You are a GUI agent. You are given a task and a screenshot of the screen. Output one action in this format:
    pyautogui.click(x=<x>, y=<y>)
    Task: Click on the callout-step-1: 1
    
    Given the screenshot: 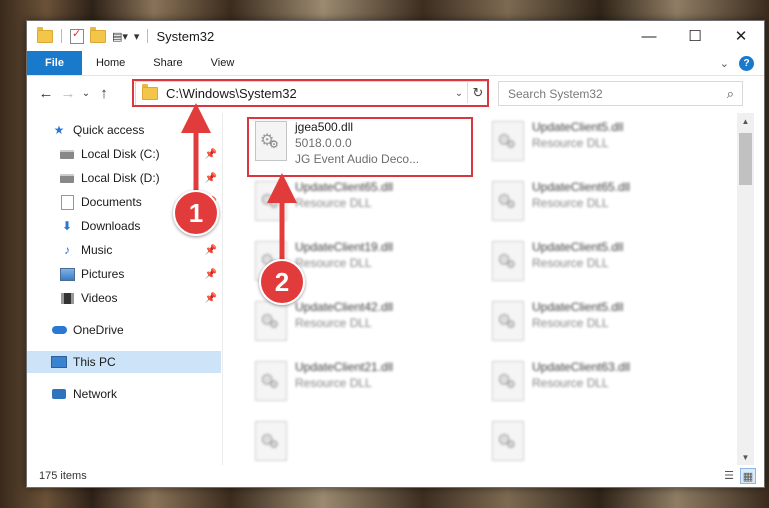 What is the action you would take?
    pyautogui.click(x=196, y=213)
    